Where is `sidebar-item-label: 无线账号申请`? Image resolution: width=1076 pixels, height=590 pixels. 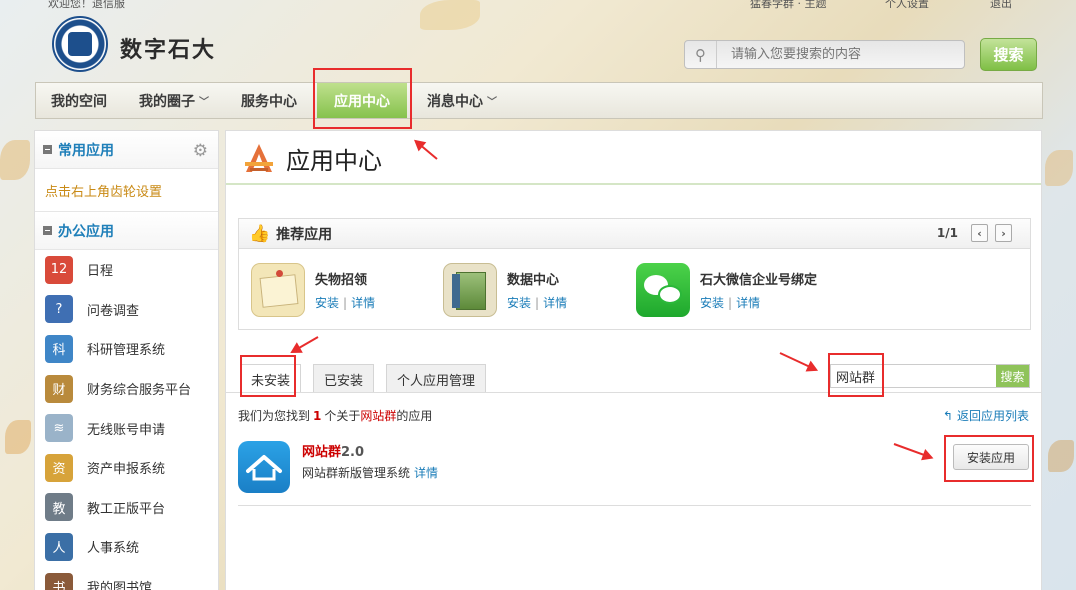
sidebar-item-label: 无线账号申请 is located at coordinates (126, 430).